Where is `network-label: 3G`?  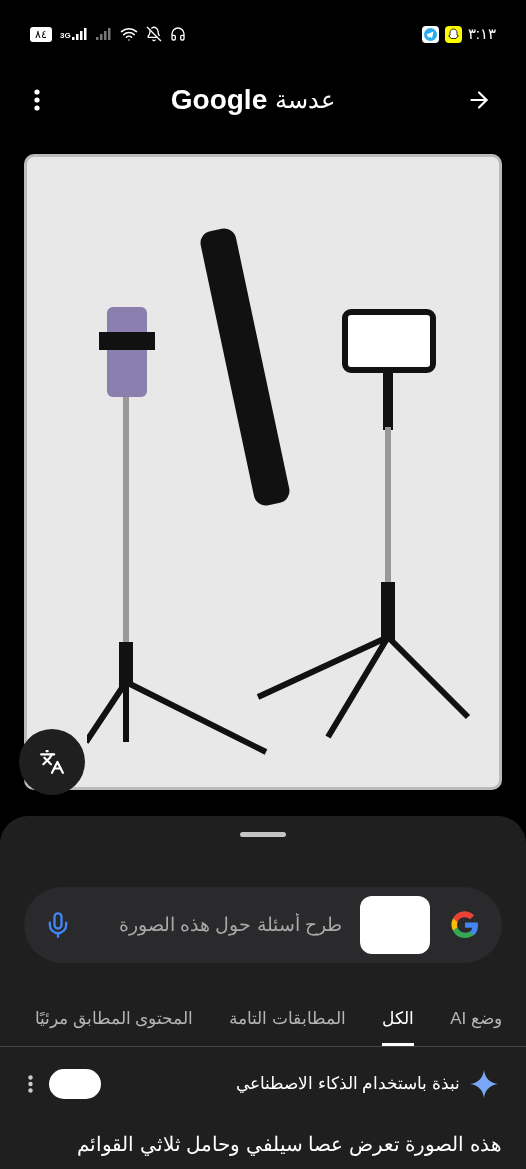
network-label: 3G is located at coordinates (65, 36).